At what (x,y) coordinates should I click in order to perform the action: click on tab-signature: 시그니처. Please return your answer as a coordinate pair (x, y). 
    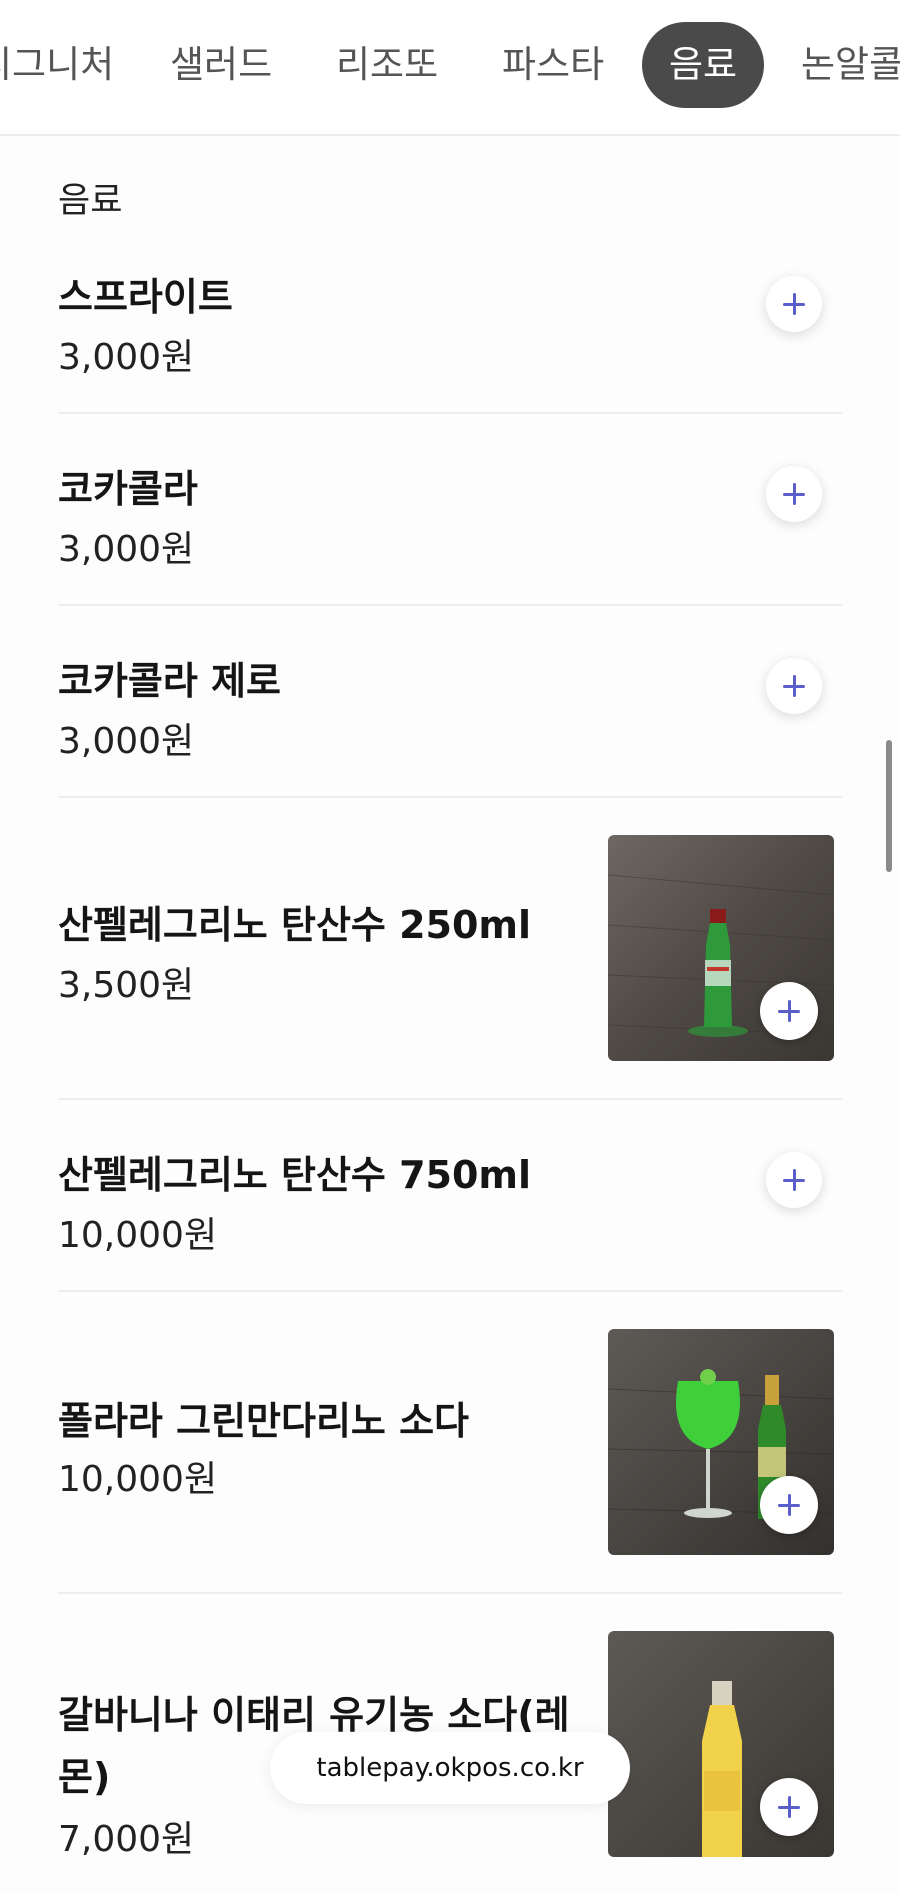
    Looking at the image, I should click on (57, 65).